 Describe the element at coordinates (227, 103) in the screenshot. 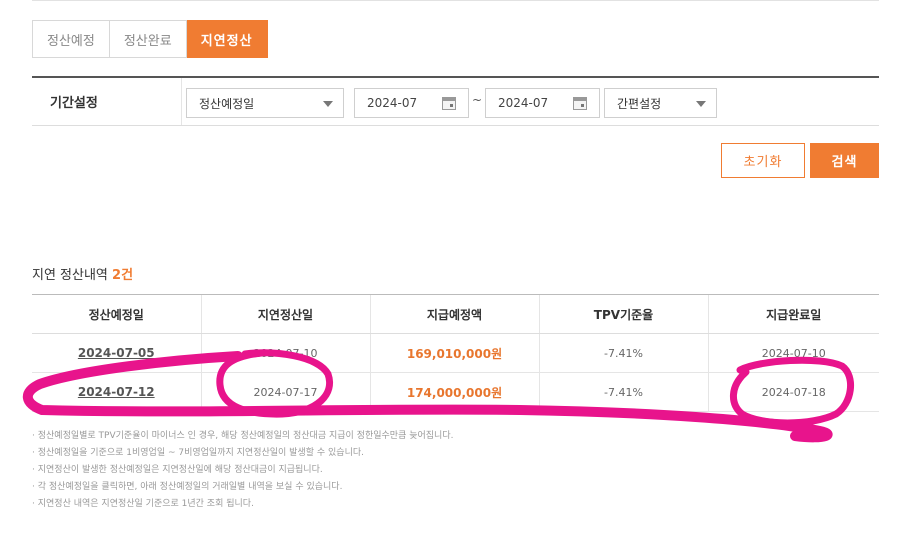

I see `date-type-value: 정산예정일` at that location.